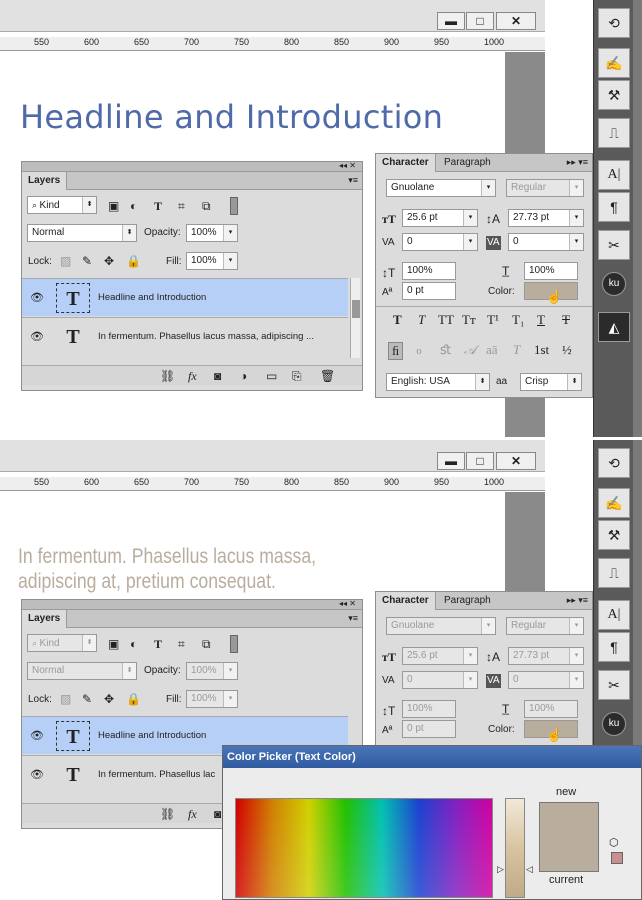 This screenshot has width=642, height=900. Describe the element at coordinates (297, 376) in the screenshot. I see `new-layer-icon: ⎘` at that location.